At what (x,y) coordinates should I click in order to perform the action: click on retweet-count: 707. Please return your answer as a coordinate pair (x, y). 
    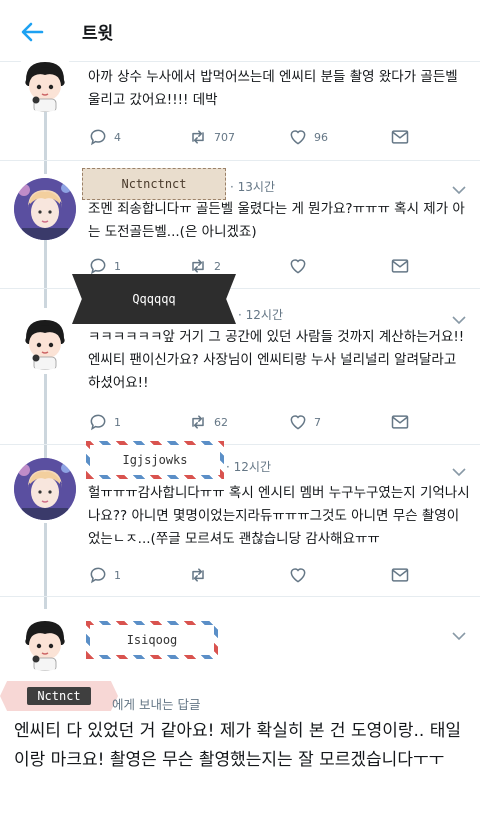
    Looking at the image, I should click on (224, 137).